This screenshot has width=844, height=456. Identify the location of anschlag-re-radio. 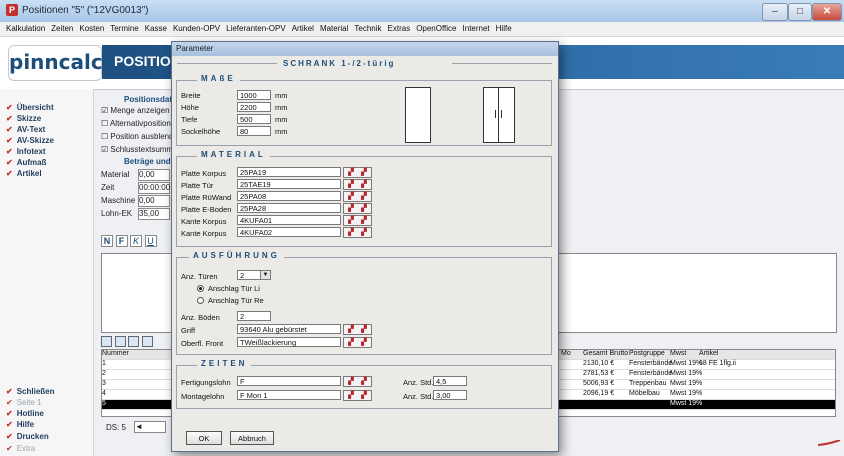
(200, 300).